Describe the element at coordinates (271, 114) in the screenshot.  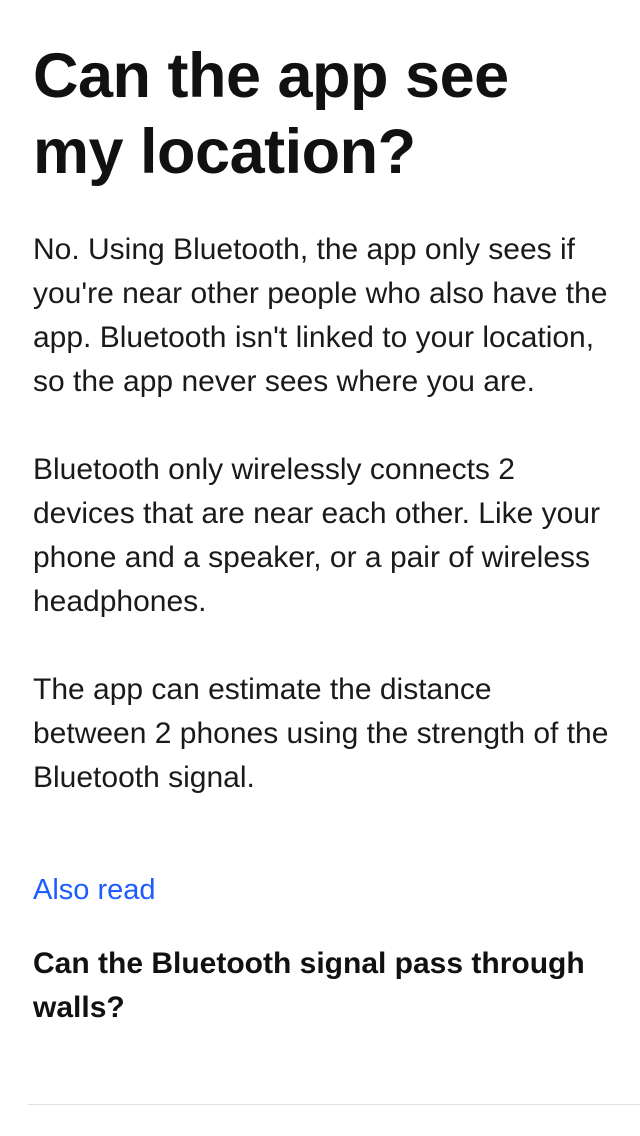
I see `page-title: Can the app see my location?` at that location.